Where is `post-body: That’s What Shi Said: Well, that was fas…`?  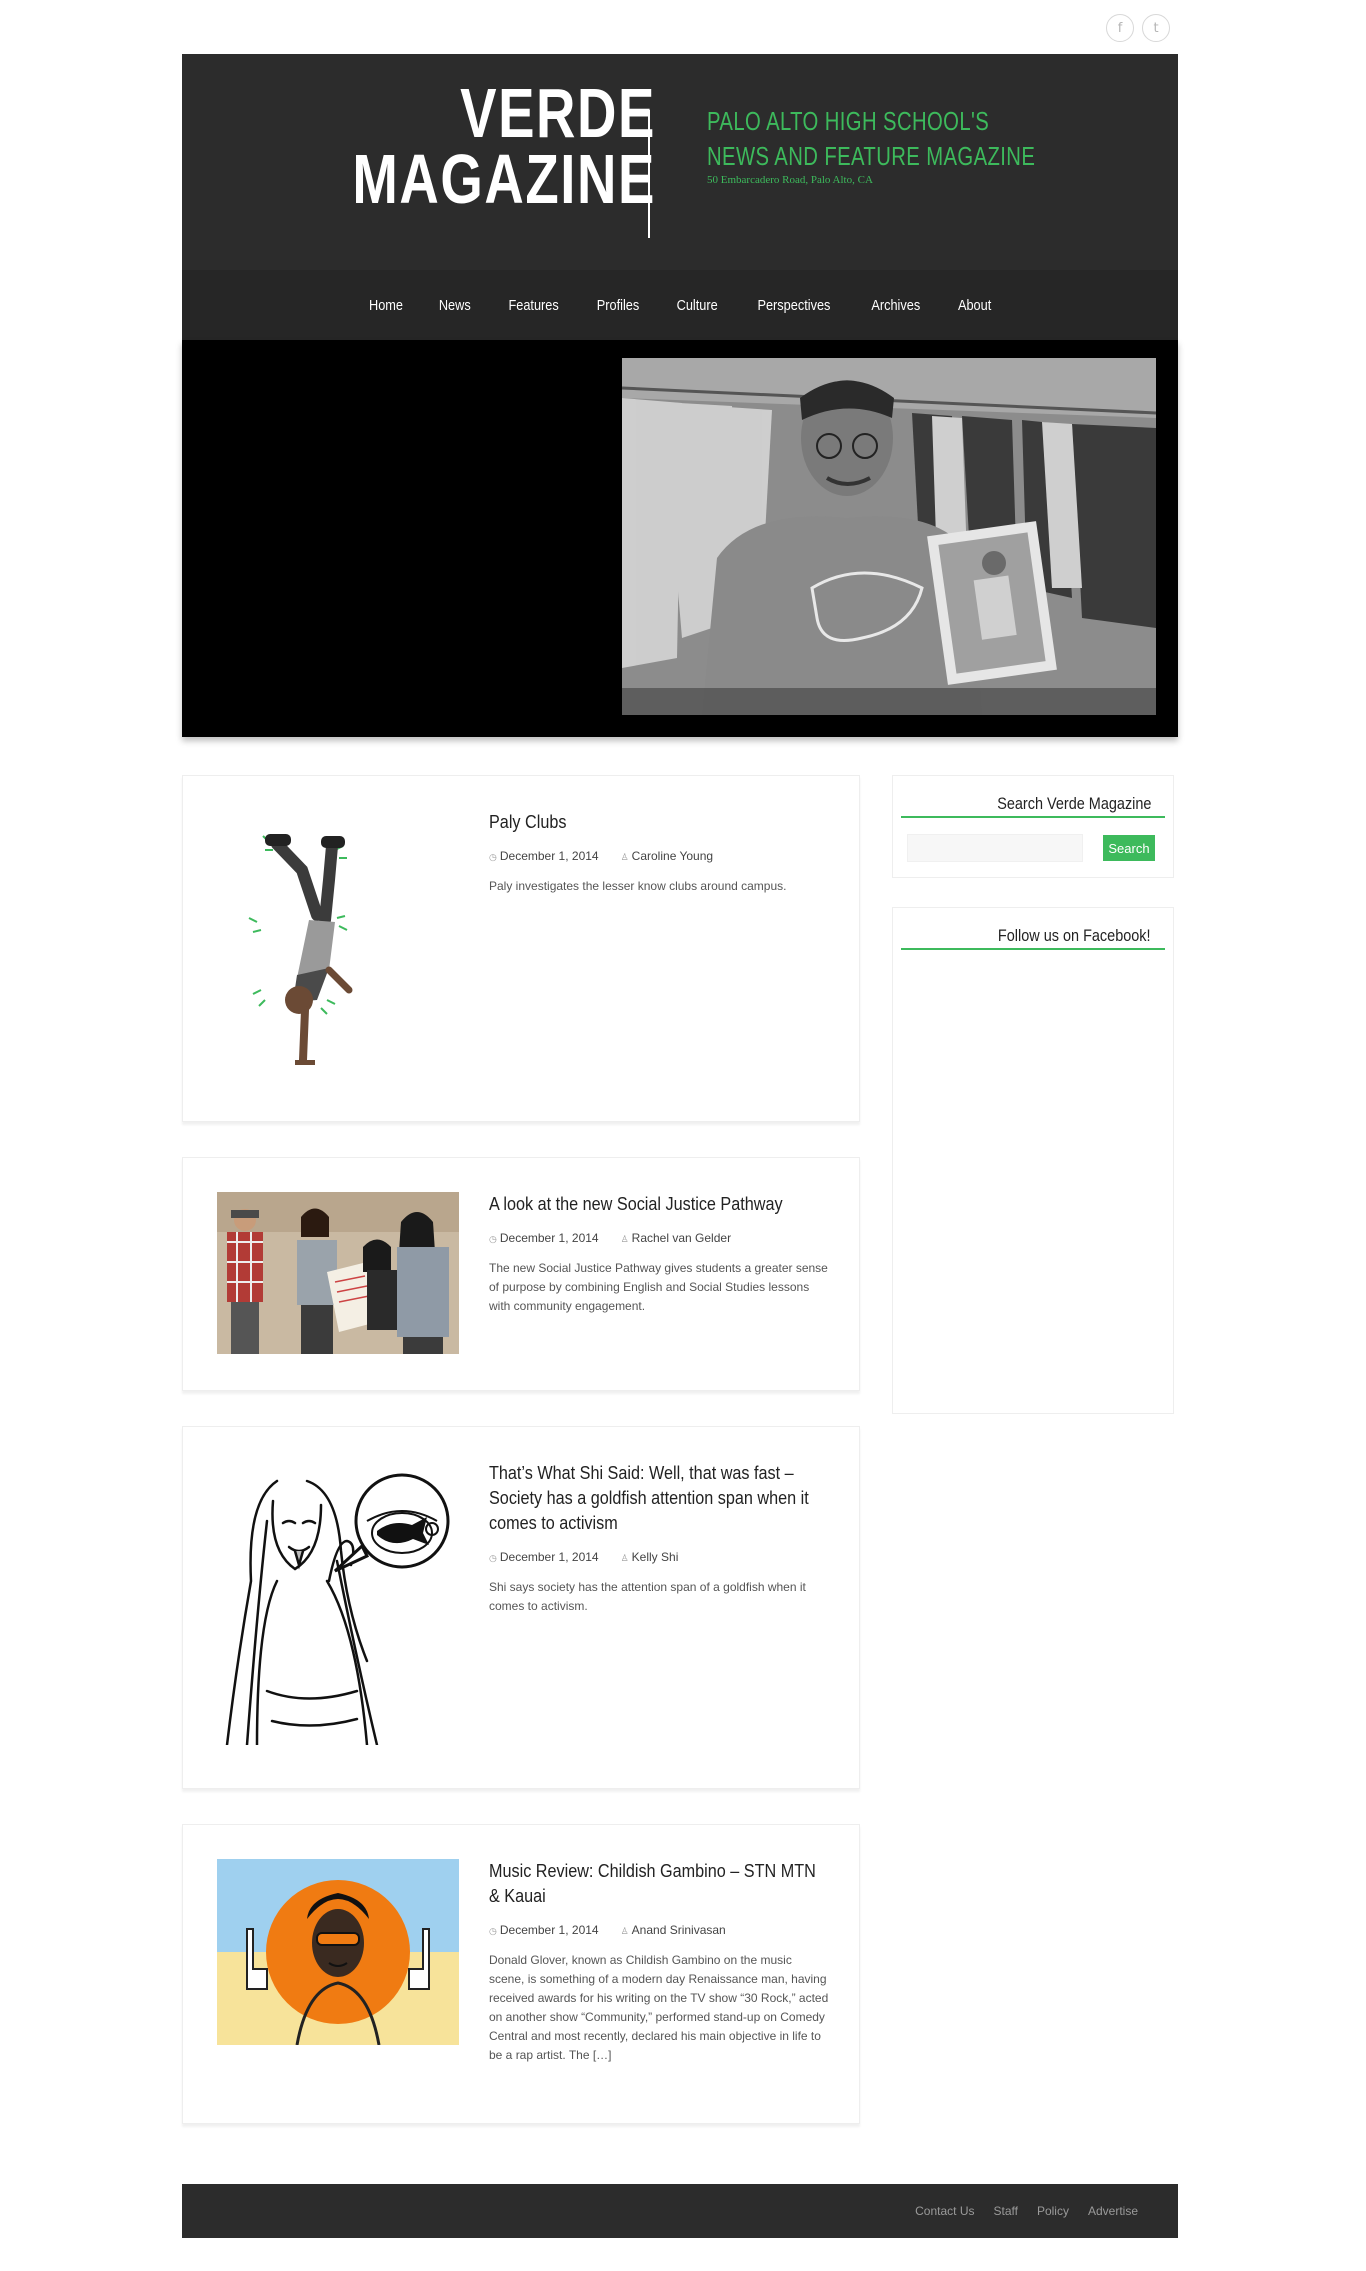
post-body: That’s What Shi Said: Well, that was fas… is located at coordinates (659, 1538).